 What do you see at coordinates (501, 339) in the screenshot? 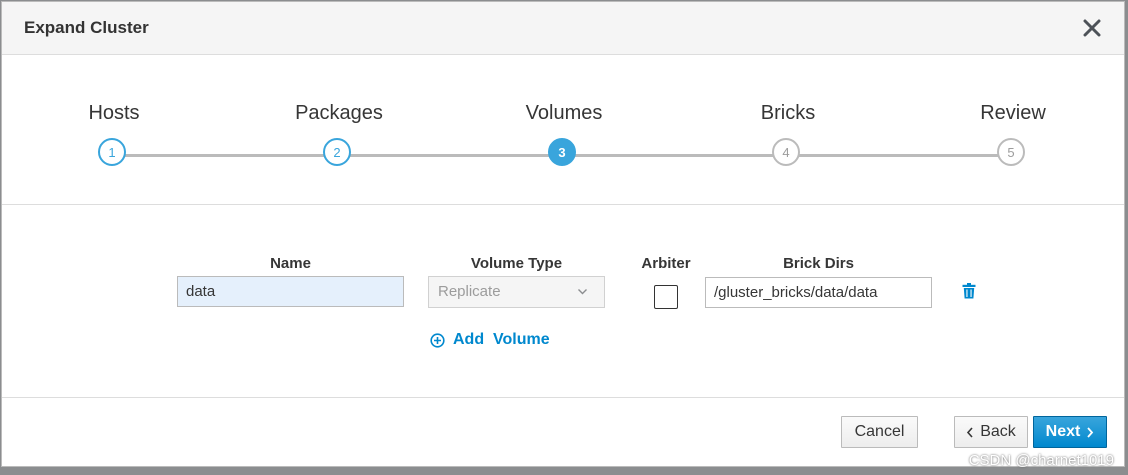
I see `add-volume-label: Add Volume` at bounding box center [501, 339].